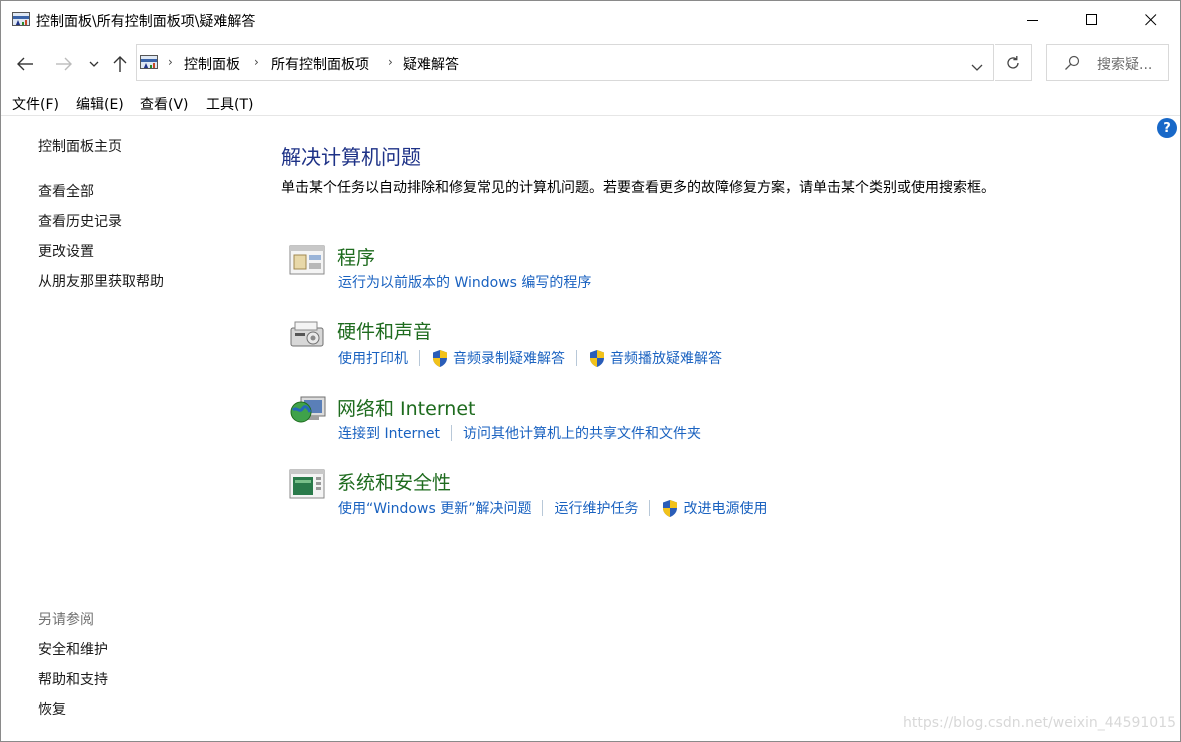 The width and height of the screenshot is (1181, 742). Describe the element at coordinates (666, 358) in the screenshot. I see `link-audio-playback-troubleshoot: 音频播放疑难解答` at that location.